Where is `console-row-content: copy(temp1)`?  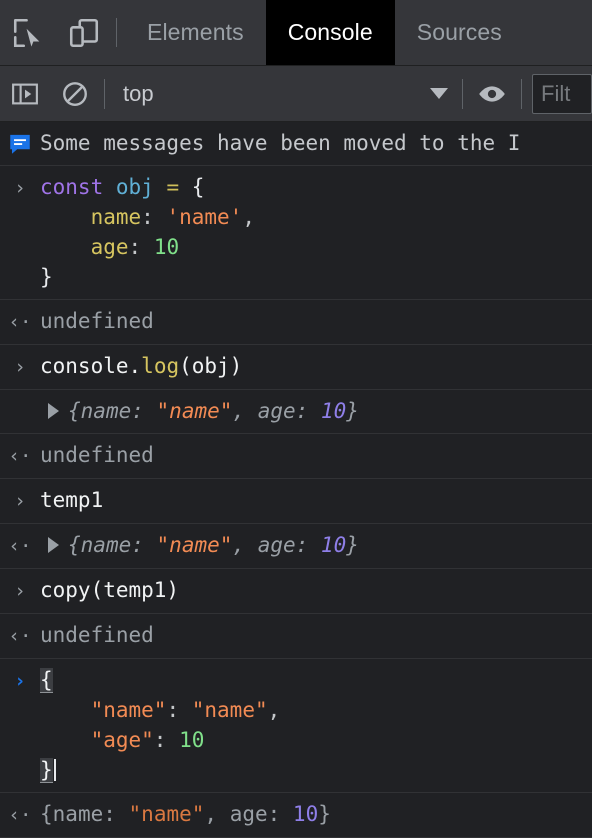
console-row-content: copy(temp1) is located at coordinates (316, 590).